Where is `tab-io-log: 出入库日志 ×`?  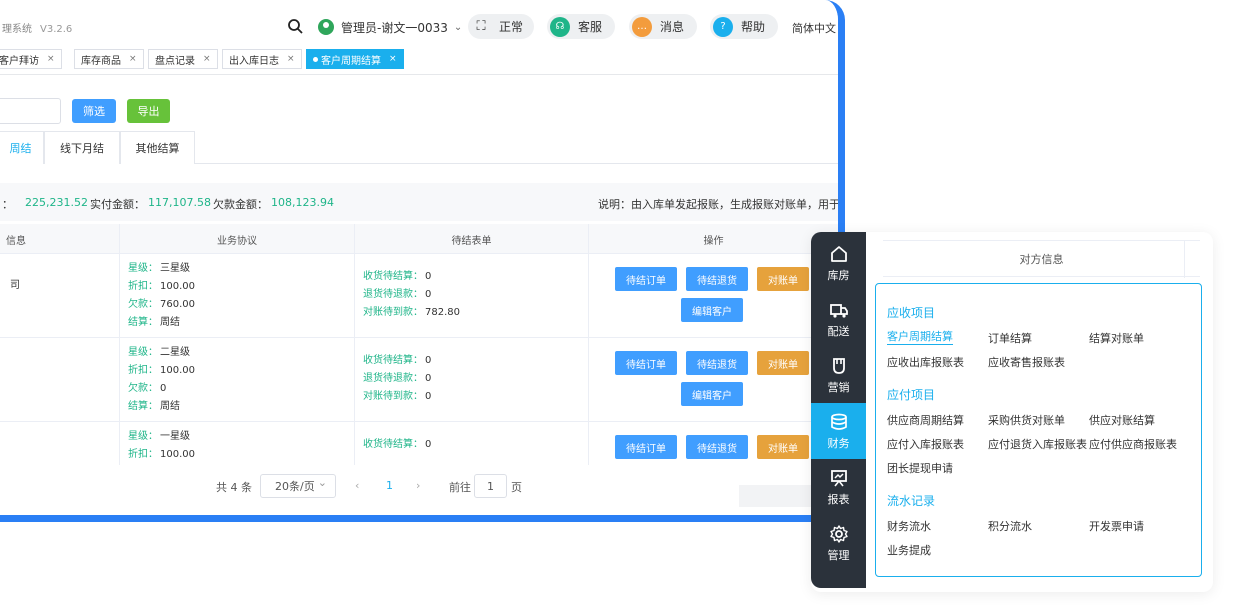 tab-io-log: 出入库日志 × is located at coordinates (262, 59).